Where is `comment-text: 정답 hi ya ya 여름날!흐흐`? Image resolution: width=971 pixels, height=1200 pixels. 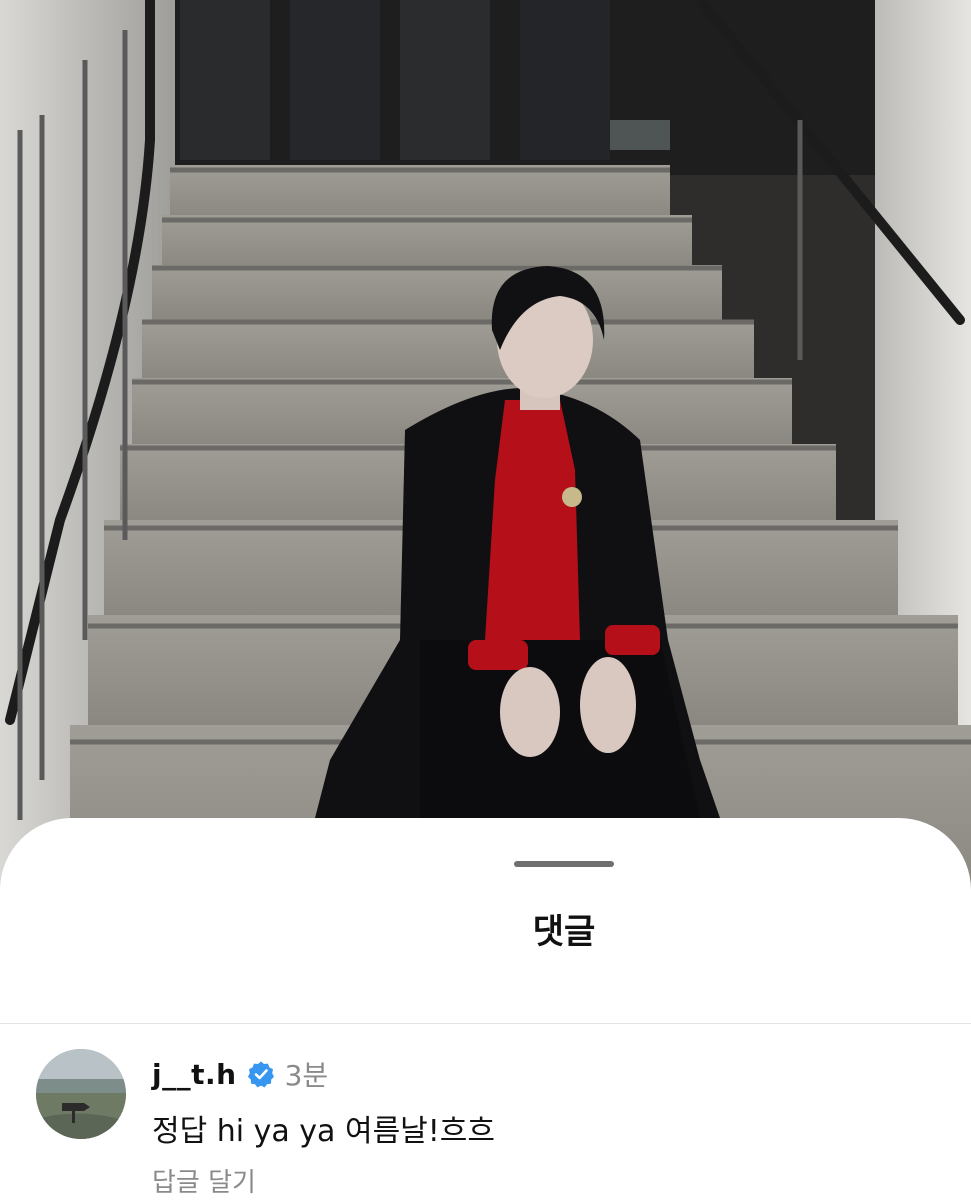
comment-text: 정답 hi ya ya 여름날!흐흐 is located at coordinates (323, 1131).